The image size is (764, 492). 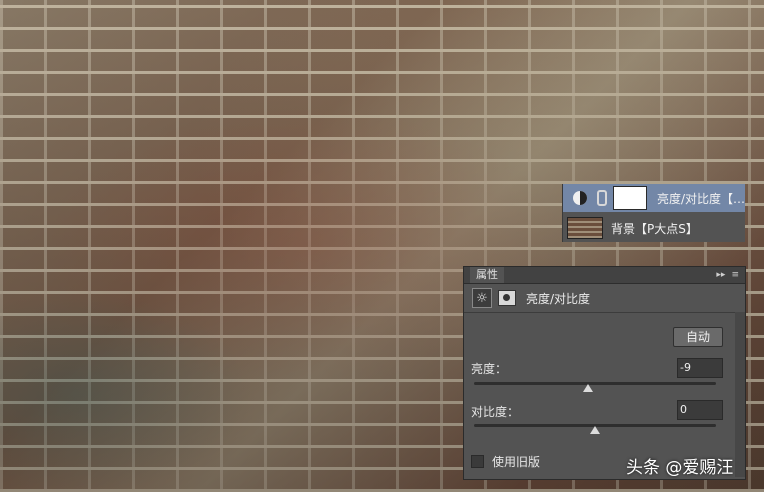 I want to click on properties-header: 属性 ▸▸ ≡, so click(x=604, y=275).